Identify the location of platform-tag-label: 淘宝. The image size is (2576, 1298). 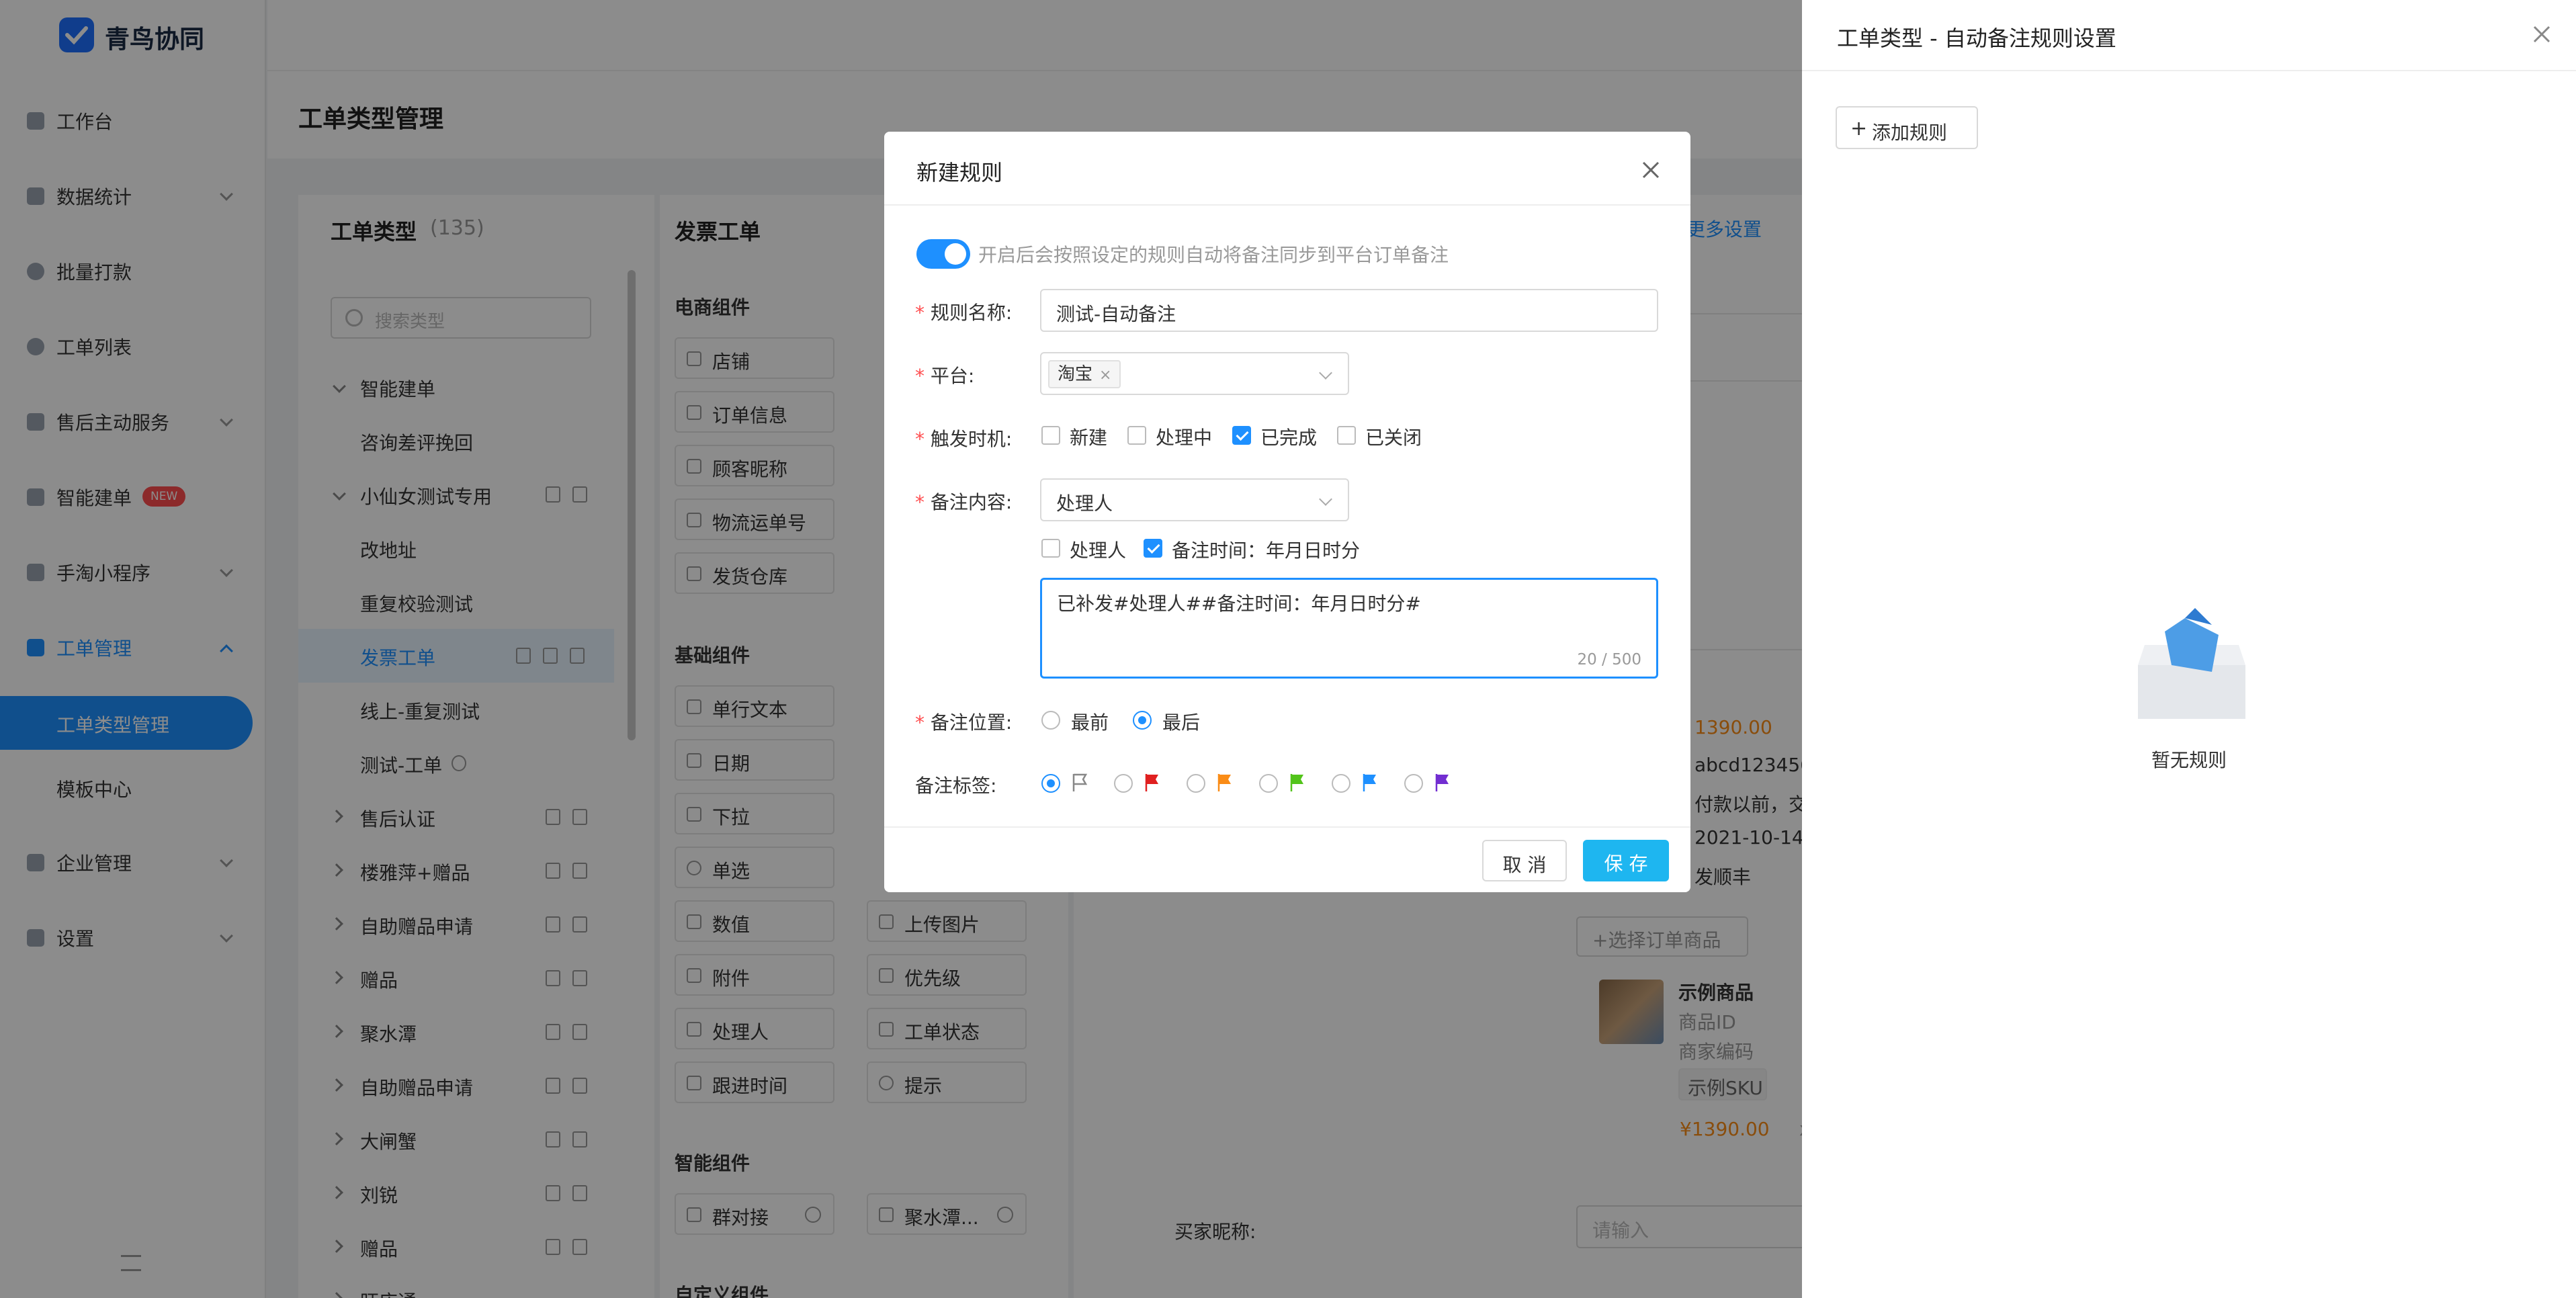
(1075, 374).